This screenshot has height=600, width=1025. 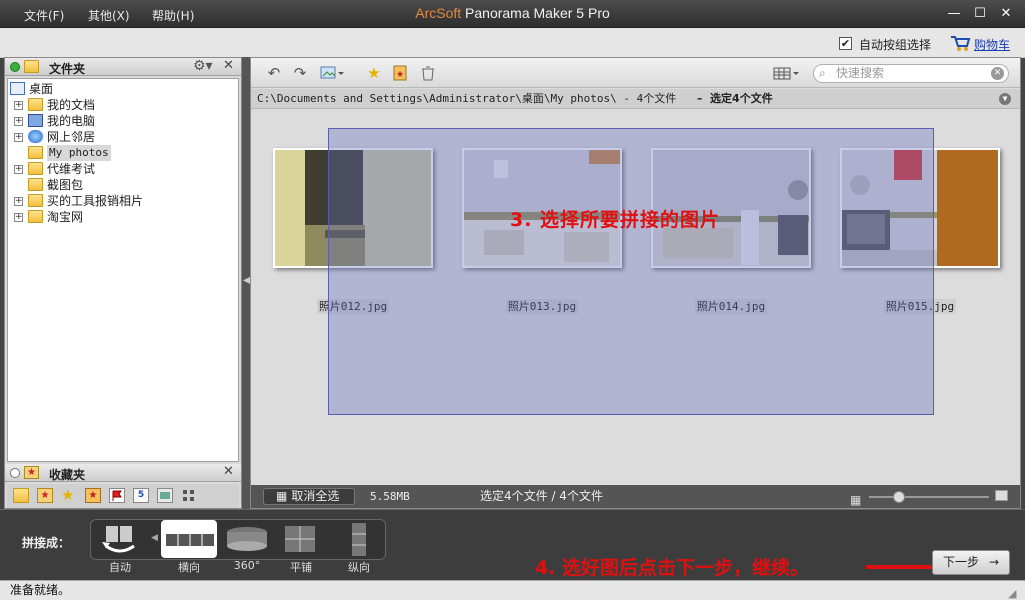 I want to click on selection-status: 选定4个文件 / 4个文件, so click(x=541, y=496).